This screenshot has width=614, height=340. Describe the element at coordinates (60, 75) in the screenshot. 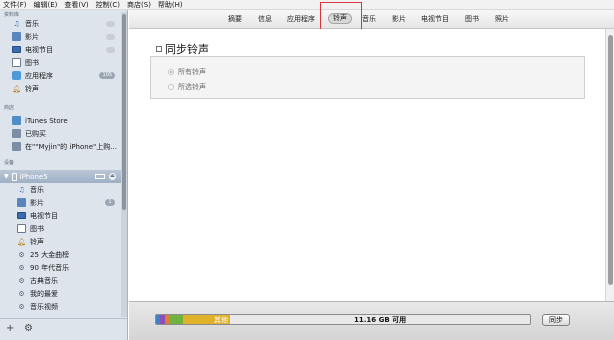

I see `sidebar-item-apps: 应用程序 105` at that location.